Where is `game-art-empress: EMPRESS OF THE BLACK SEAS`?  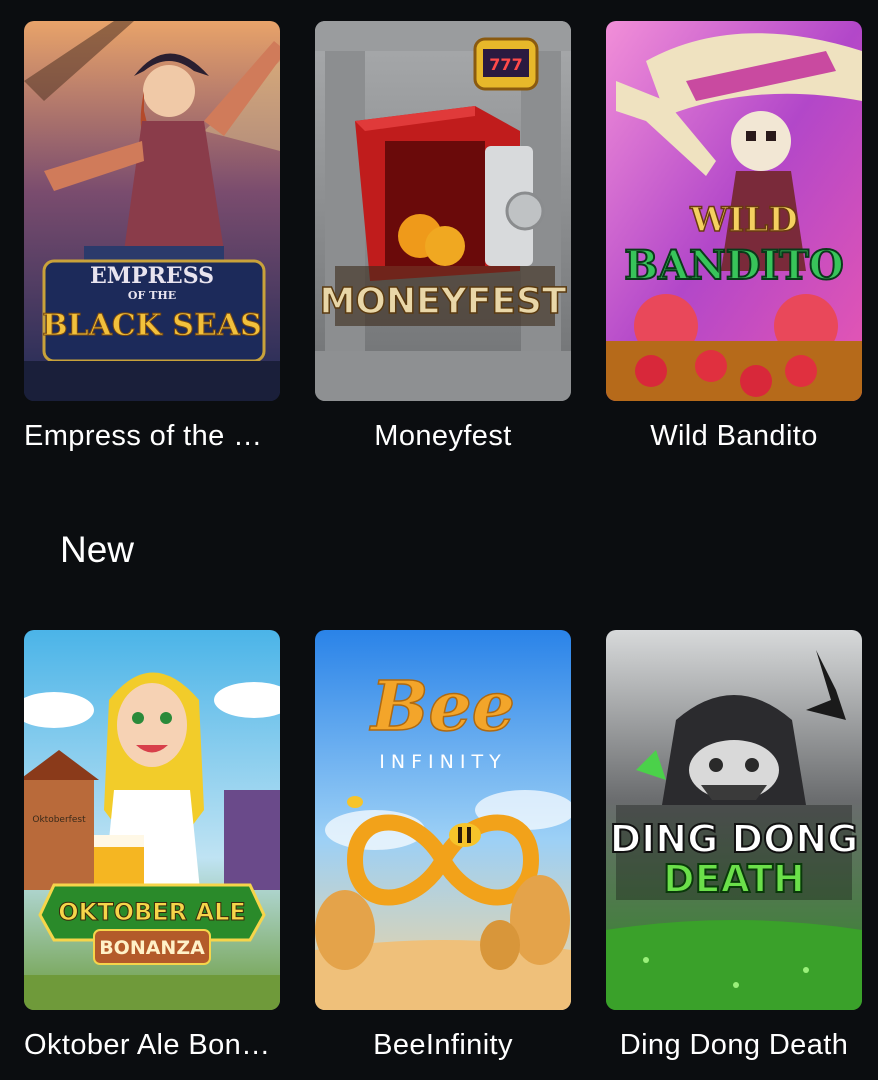 game-art-empress: EMPRESS OF THE BLACK SEAS is located at coordinates (152, 211).